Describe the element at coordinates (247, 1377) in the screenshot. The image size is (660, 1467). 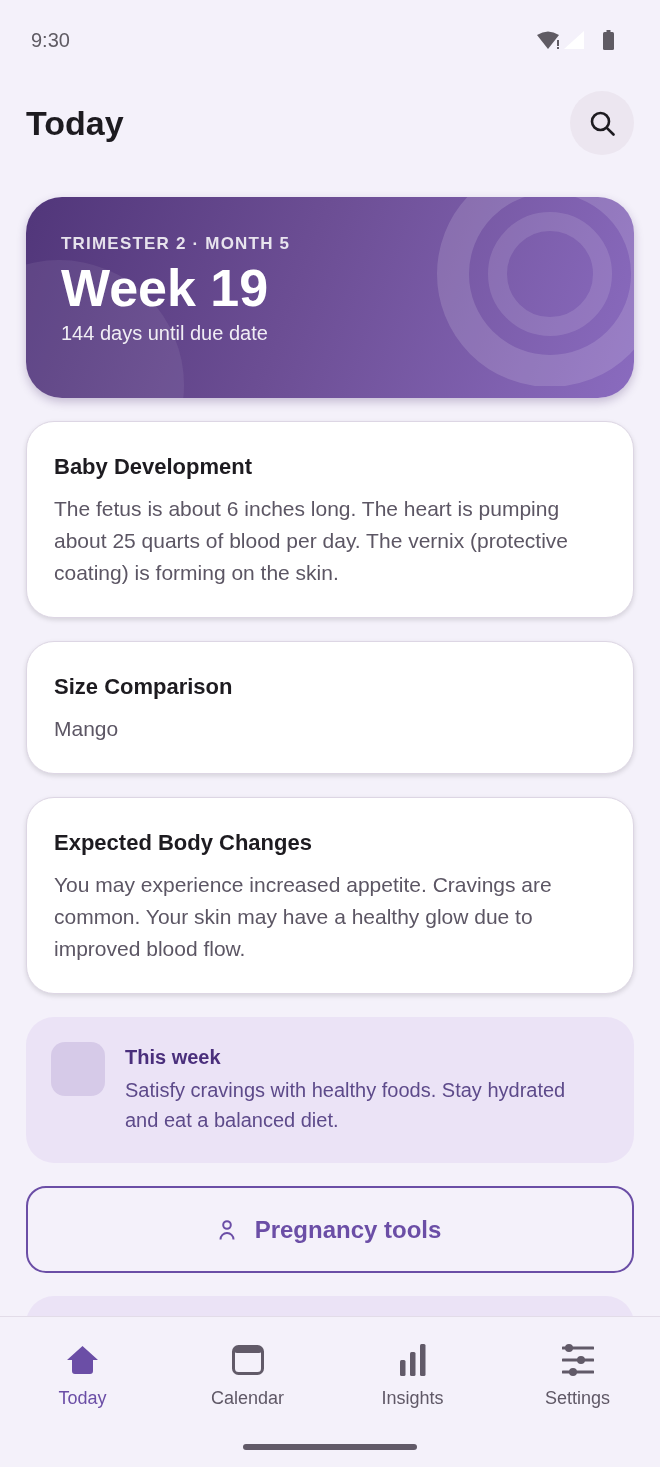
I see `nav-tab: Calendar` at that location.